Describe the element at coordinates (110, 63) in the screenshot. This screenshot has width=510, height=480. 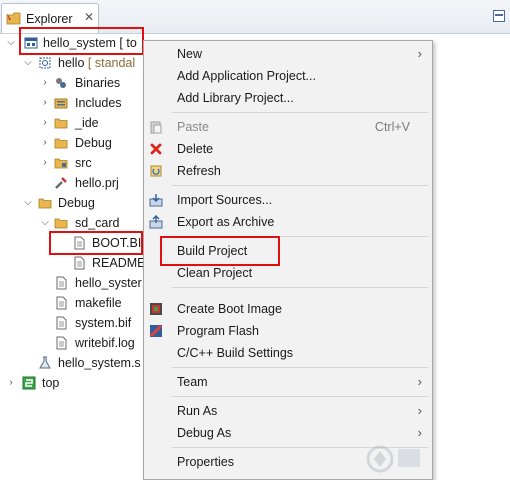
I see `tree-item-decoration: [ standal` at that location.